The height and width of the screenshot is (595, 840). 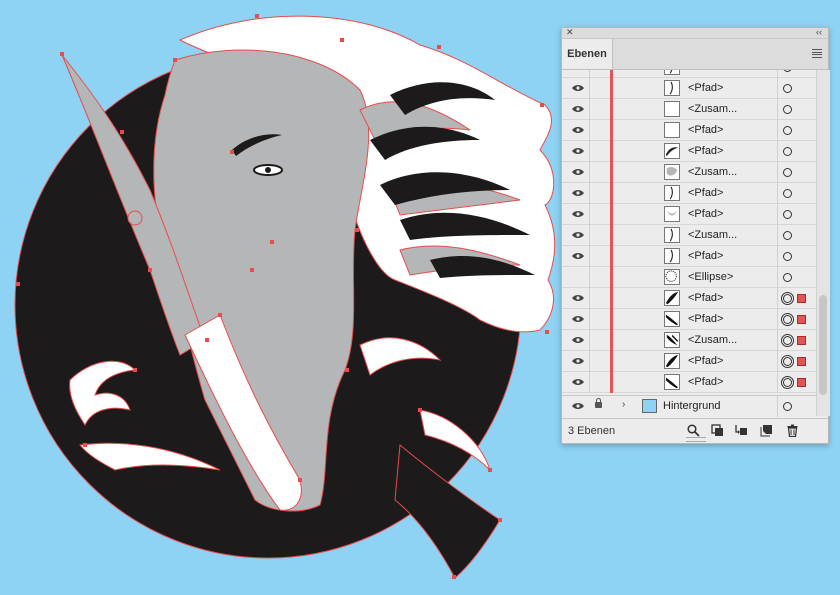 I want to click on artwork-small-ring, so click(x=135, y=218).